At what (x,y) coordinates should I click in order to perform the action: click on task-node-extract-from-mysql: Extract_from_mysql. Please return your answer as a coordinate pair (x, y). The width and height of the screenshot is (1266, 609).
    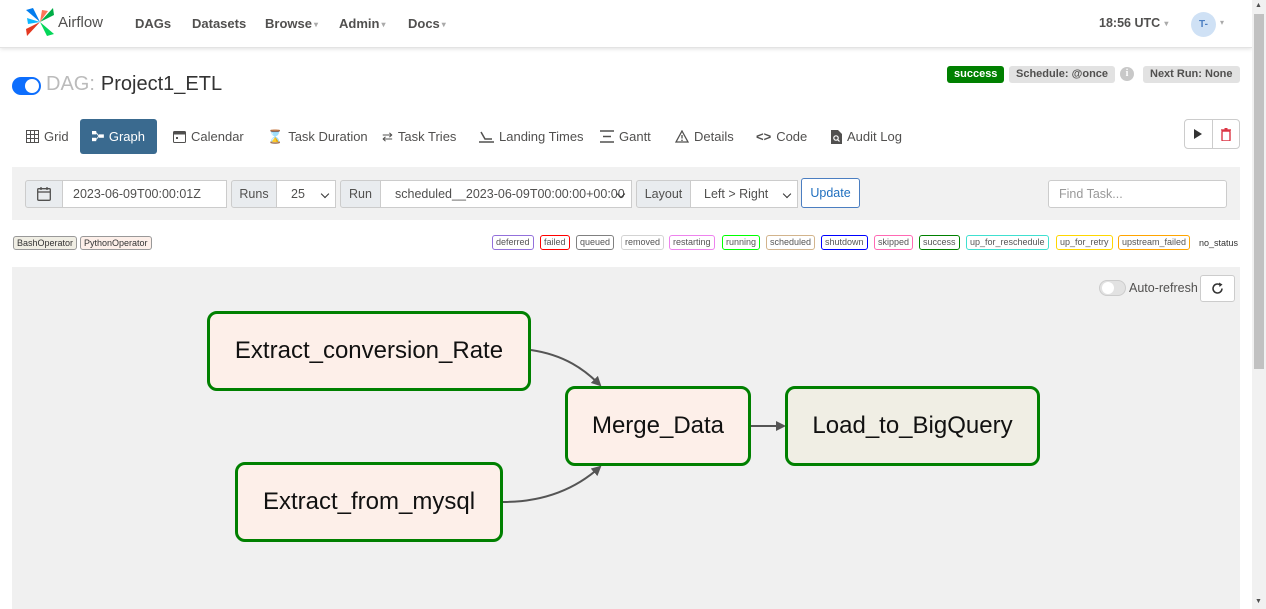
    Looking at the image, I should click on (369, 502).